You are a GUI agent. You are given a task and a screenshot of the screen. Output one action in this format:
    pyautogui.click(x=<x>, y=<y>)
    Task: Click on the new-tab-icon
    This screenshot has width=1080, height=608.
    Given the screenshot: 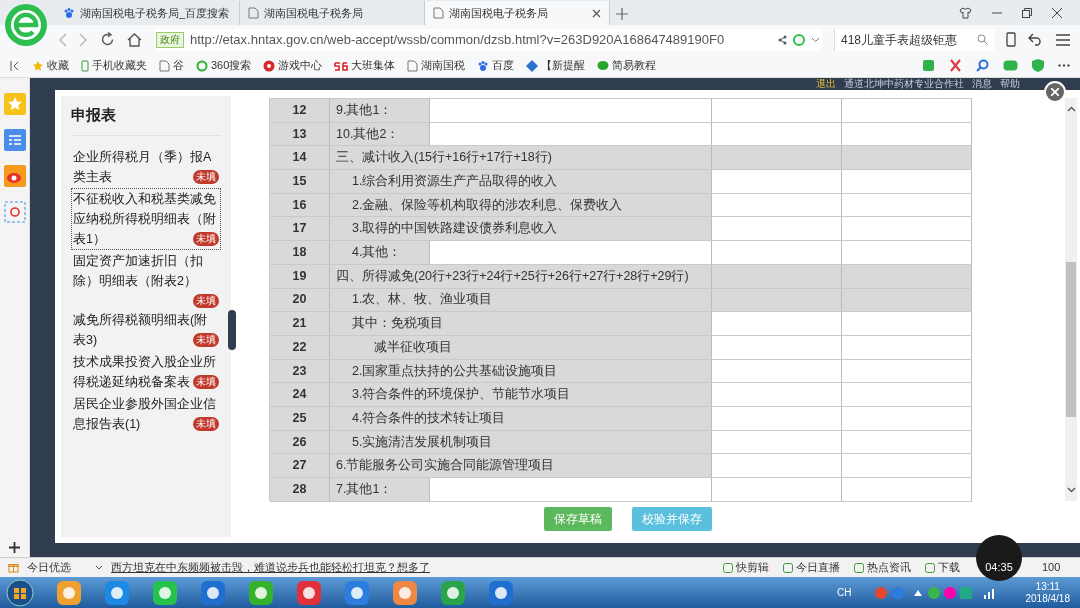 What is the action you would take?
    pyautogui.click(x=622, y=14)
    